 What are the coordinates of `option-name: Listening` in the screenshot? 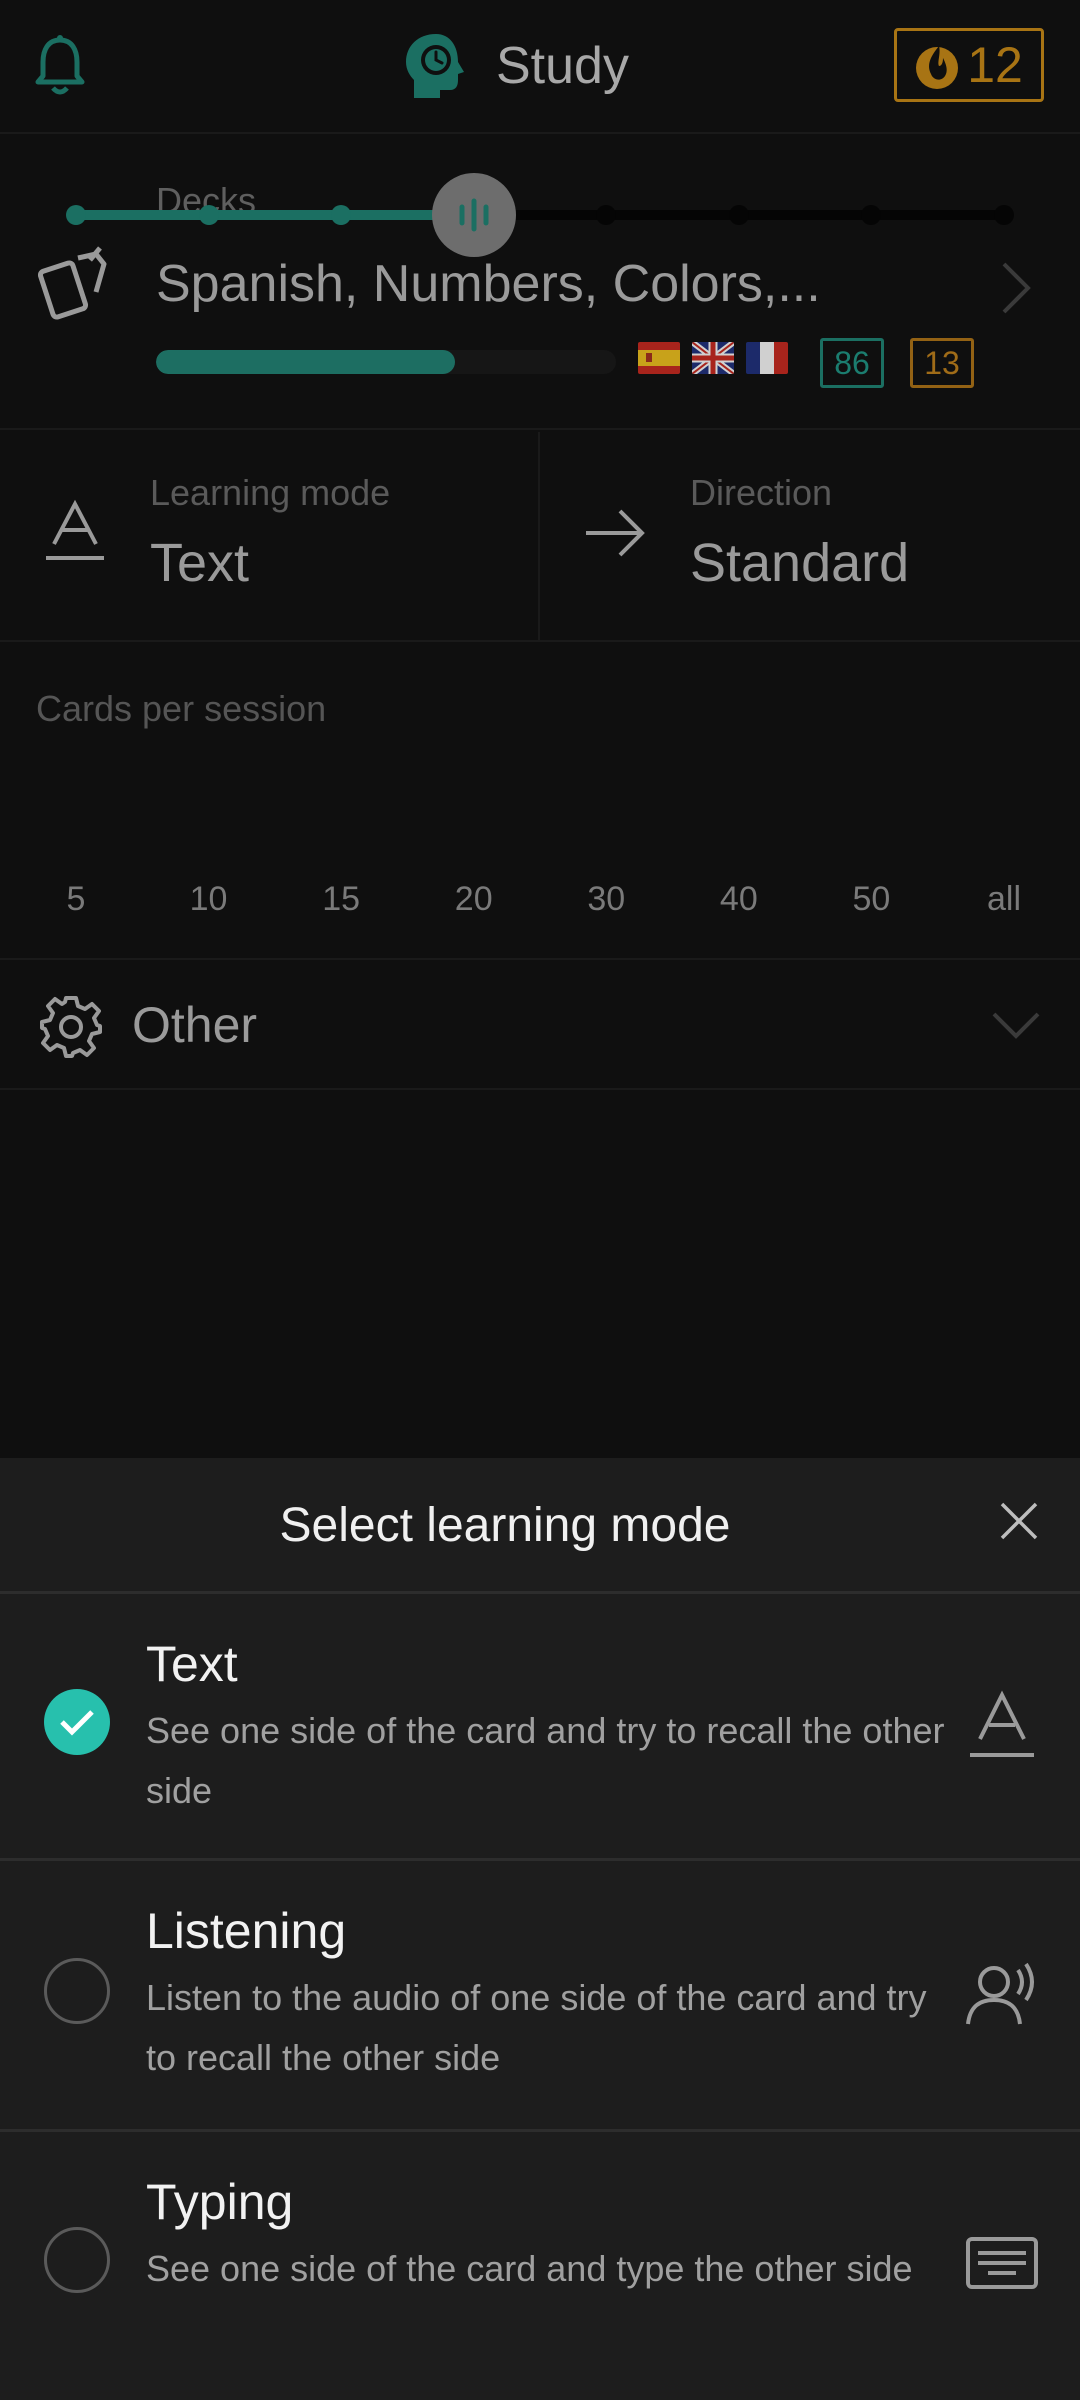 It's located at (246, 1931).